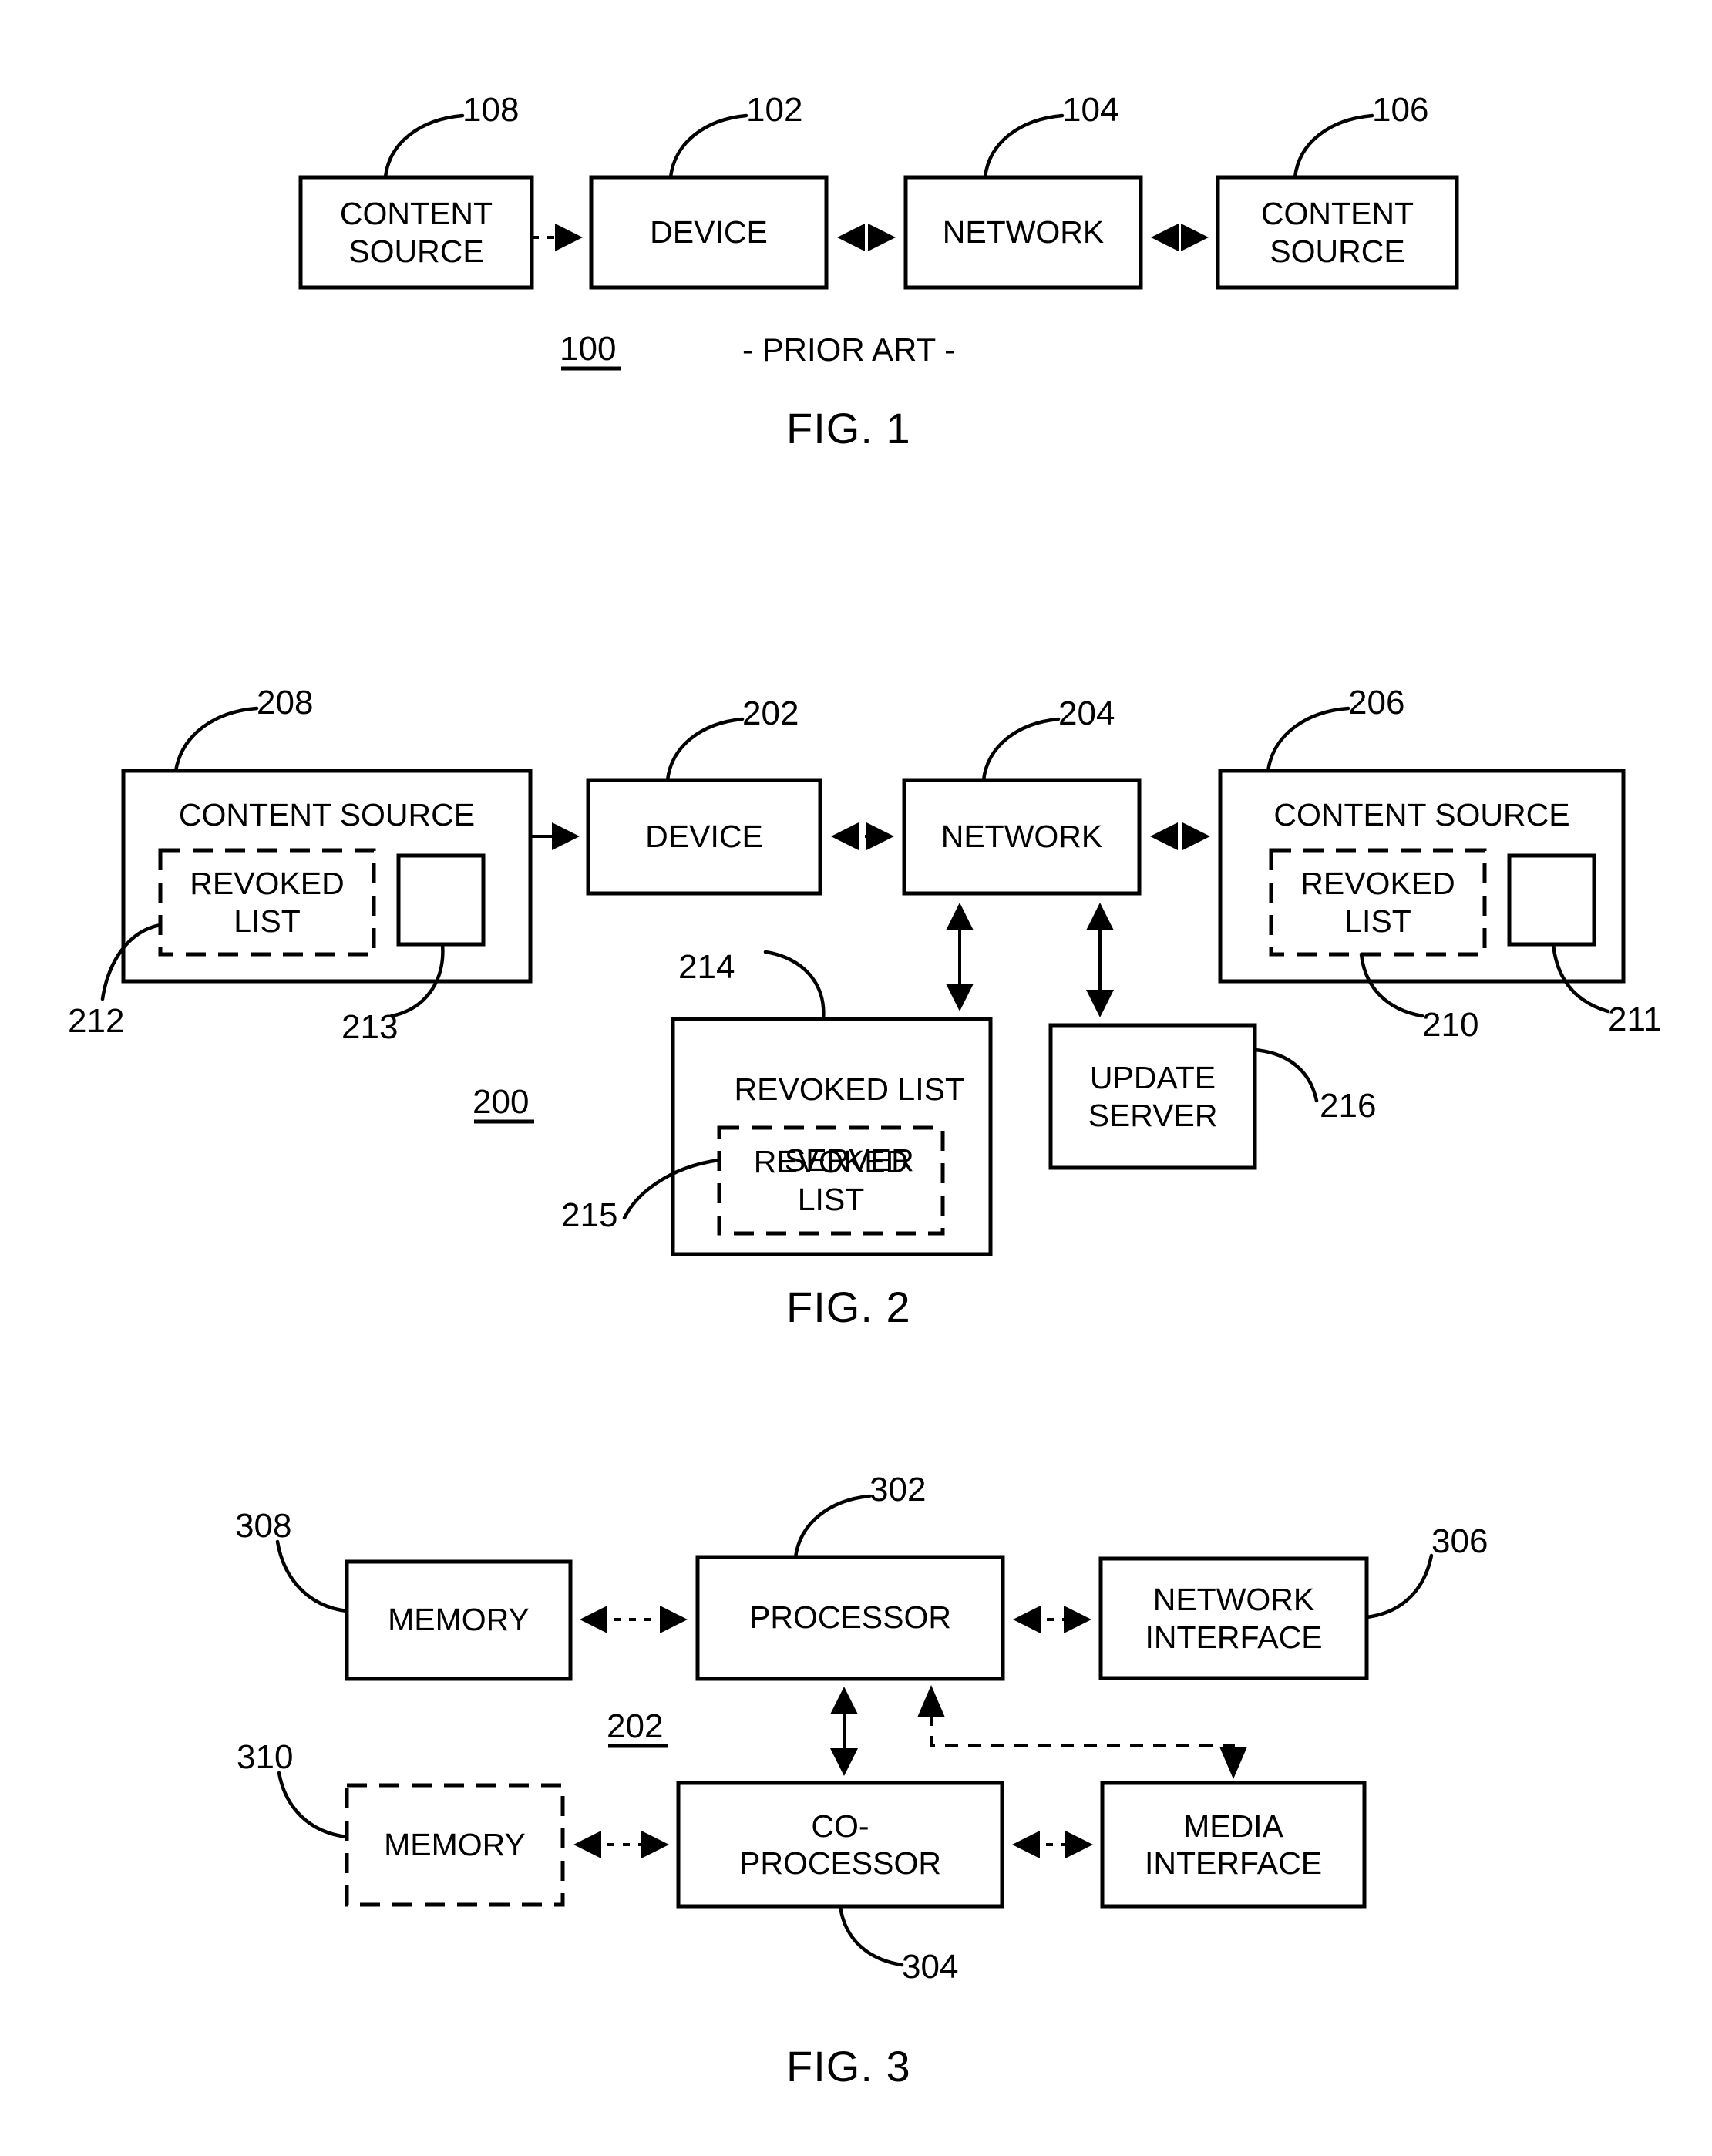  What do you see at coordinates (501, 1102) in the screenshot?
I see `system-number-200: 200` at bounding box center [501, 1102].